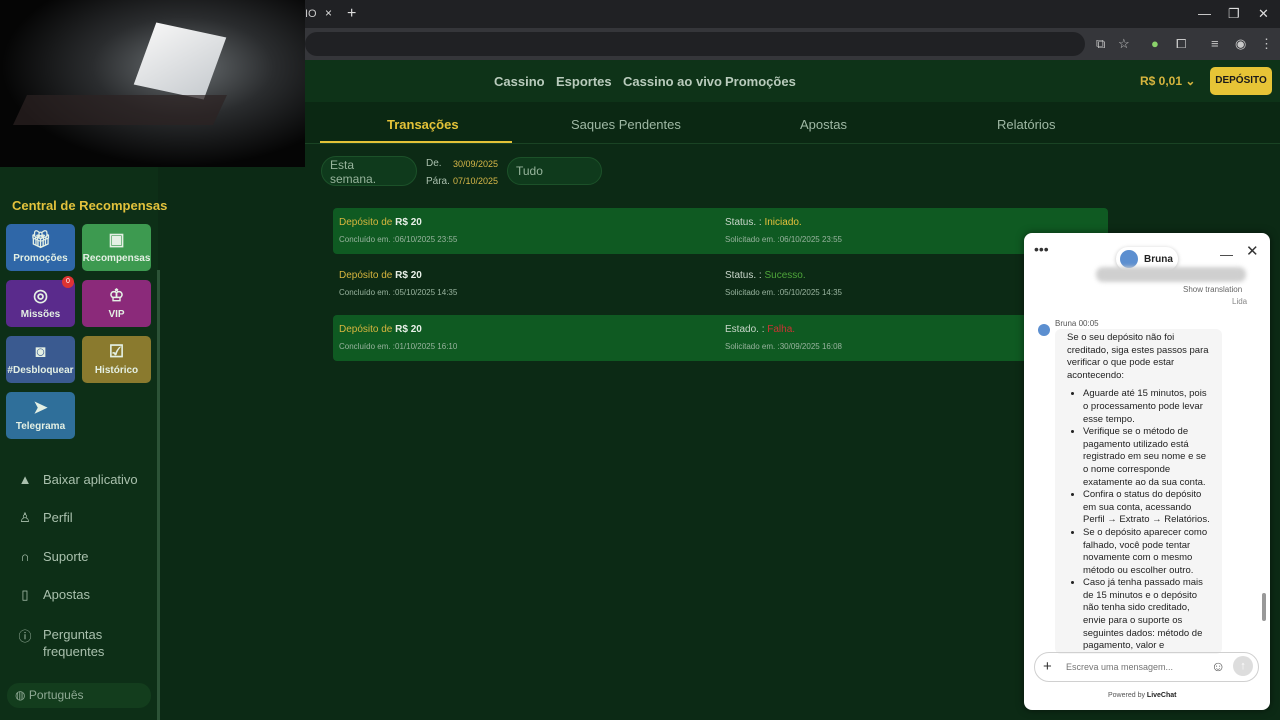 This screenshot has height=720, width=1280. Describe the element at coordinates (40, 239) in the screenshot. I see `gift-icon: 🎁︎` at that location.